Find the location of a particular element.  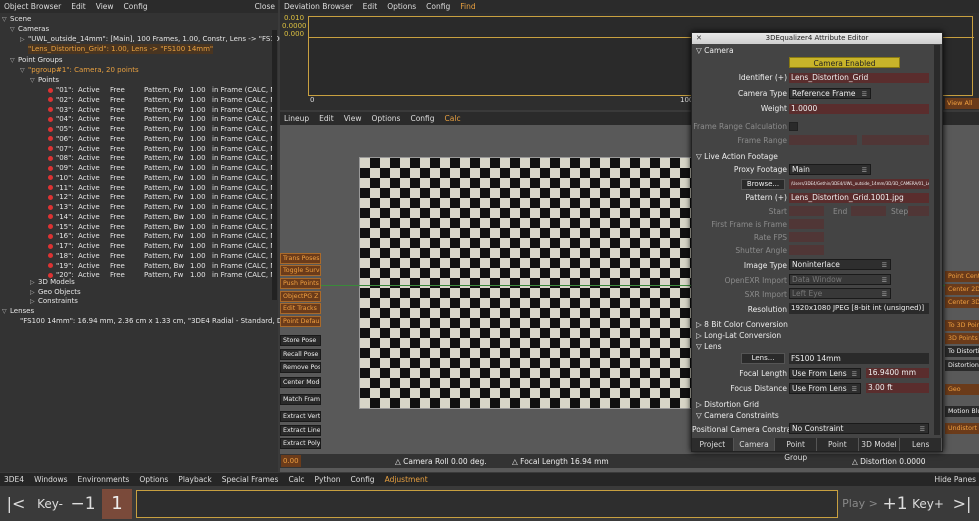

lineup-button-extract-polygon: Extract Polygon is located at coordinates (300, 443).